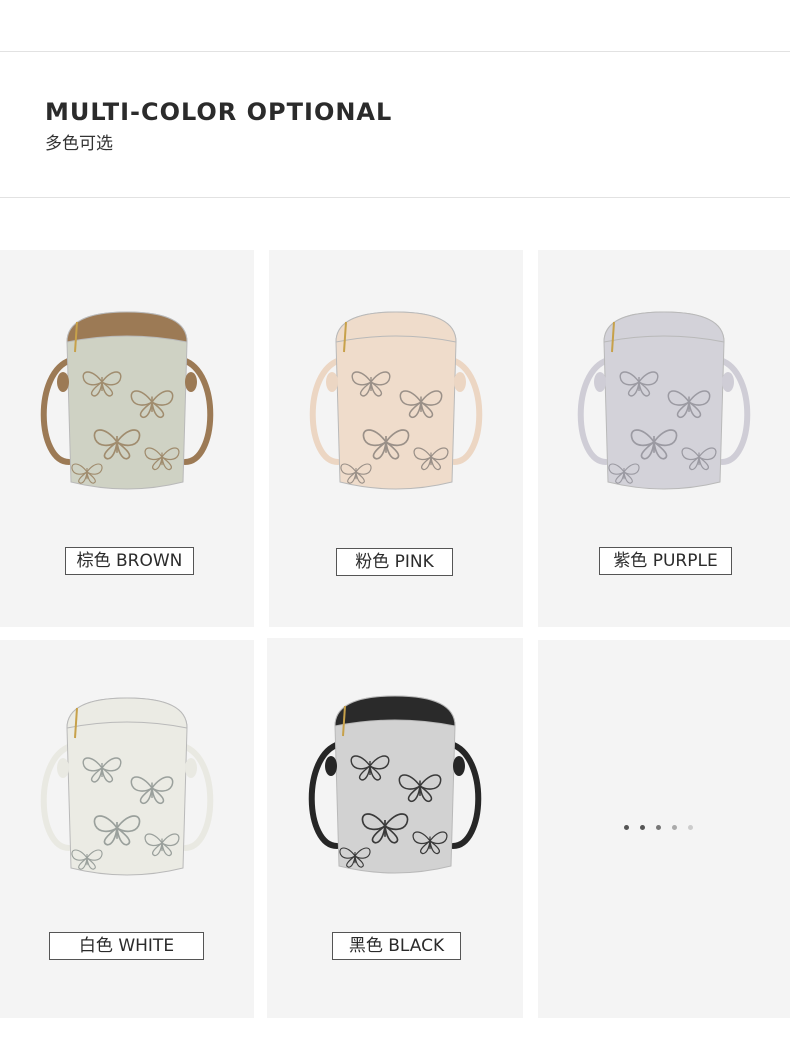  Describe the element at coordinates (394, 562) in the screenshot. I see `color-label-pink: 粉色 PINK` at that location.